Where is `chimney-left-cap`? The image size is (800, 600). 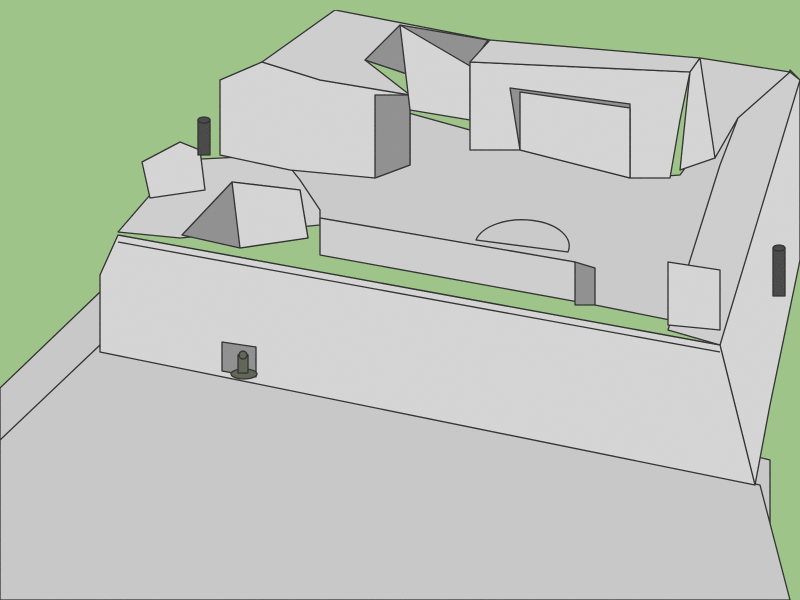 chimney-left-cap is located at coordinates (204, 120).